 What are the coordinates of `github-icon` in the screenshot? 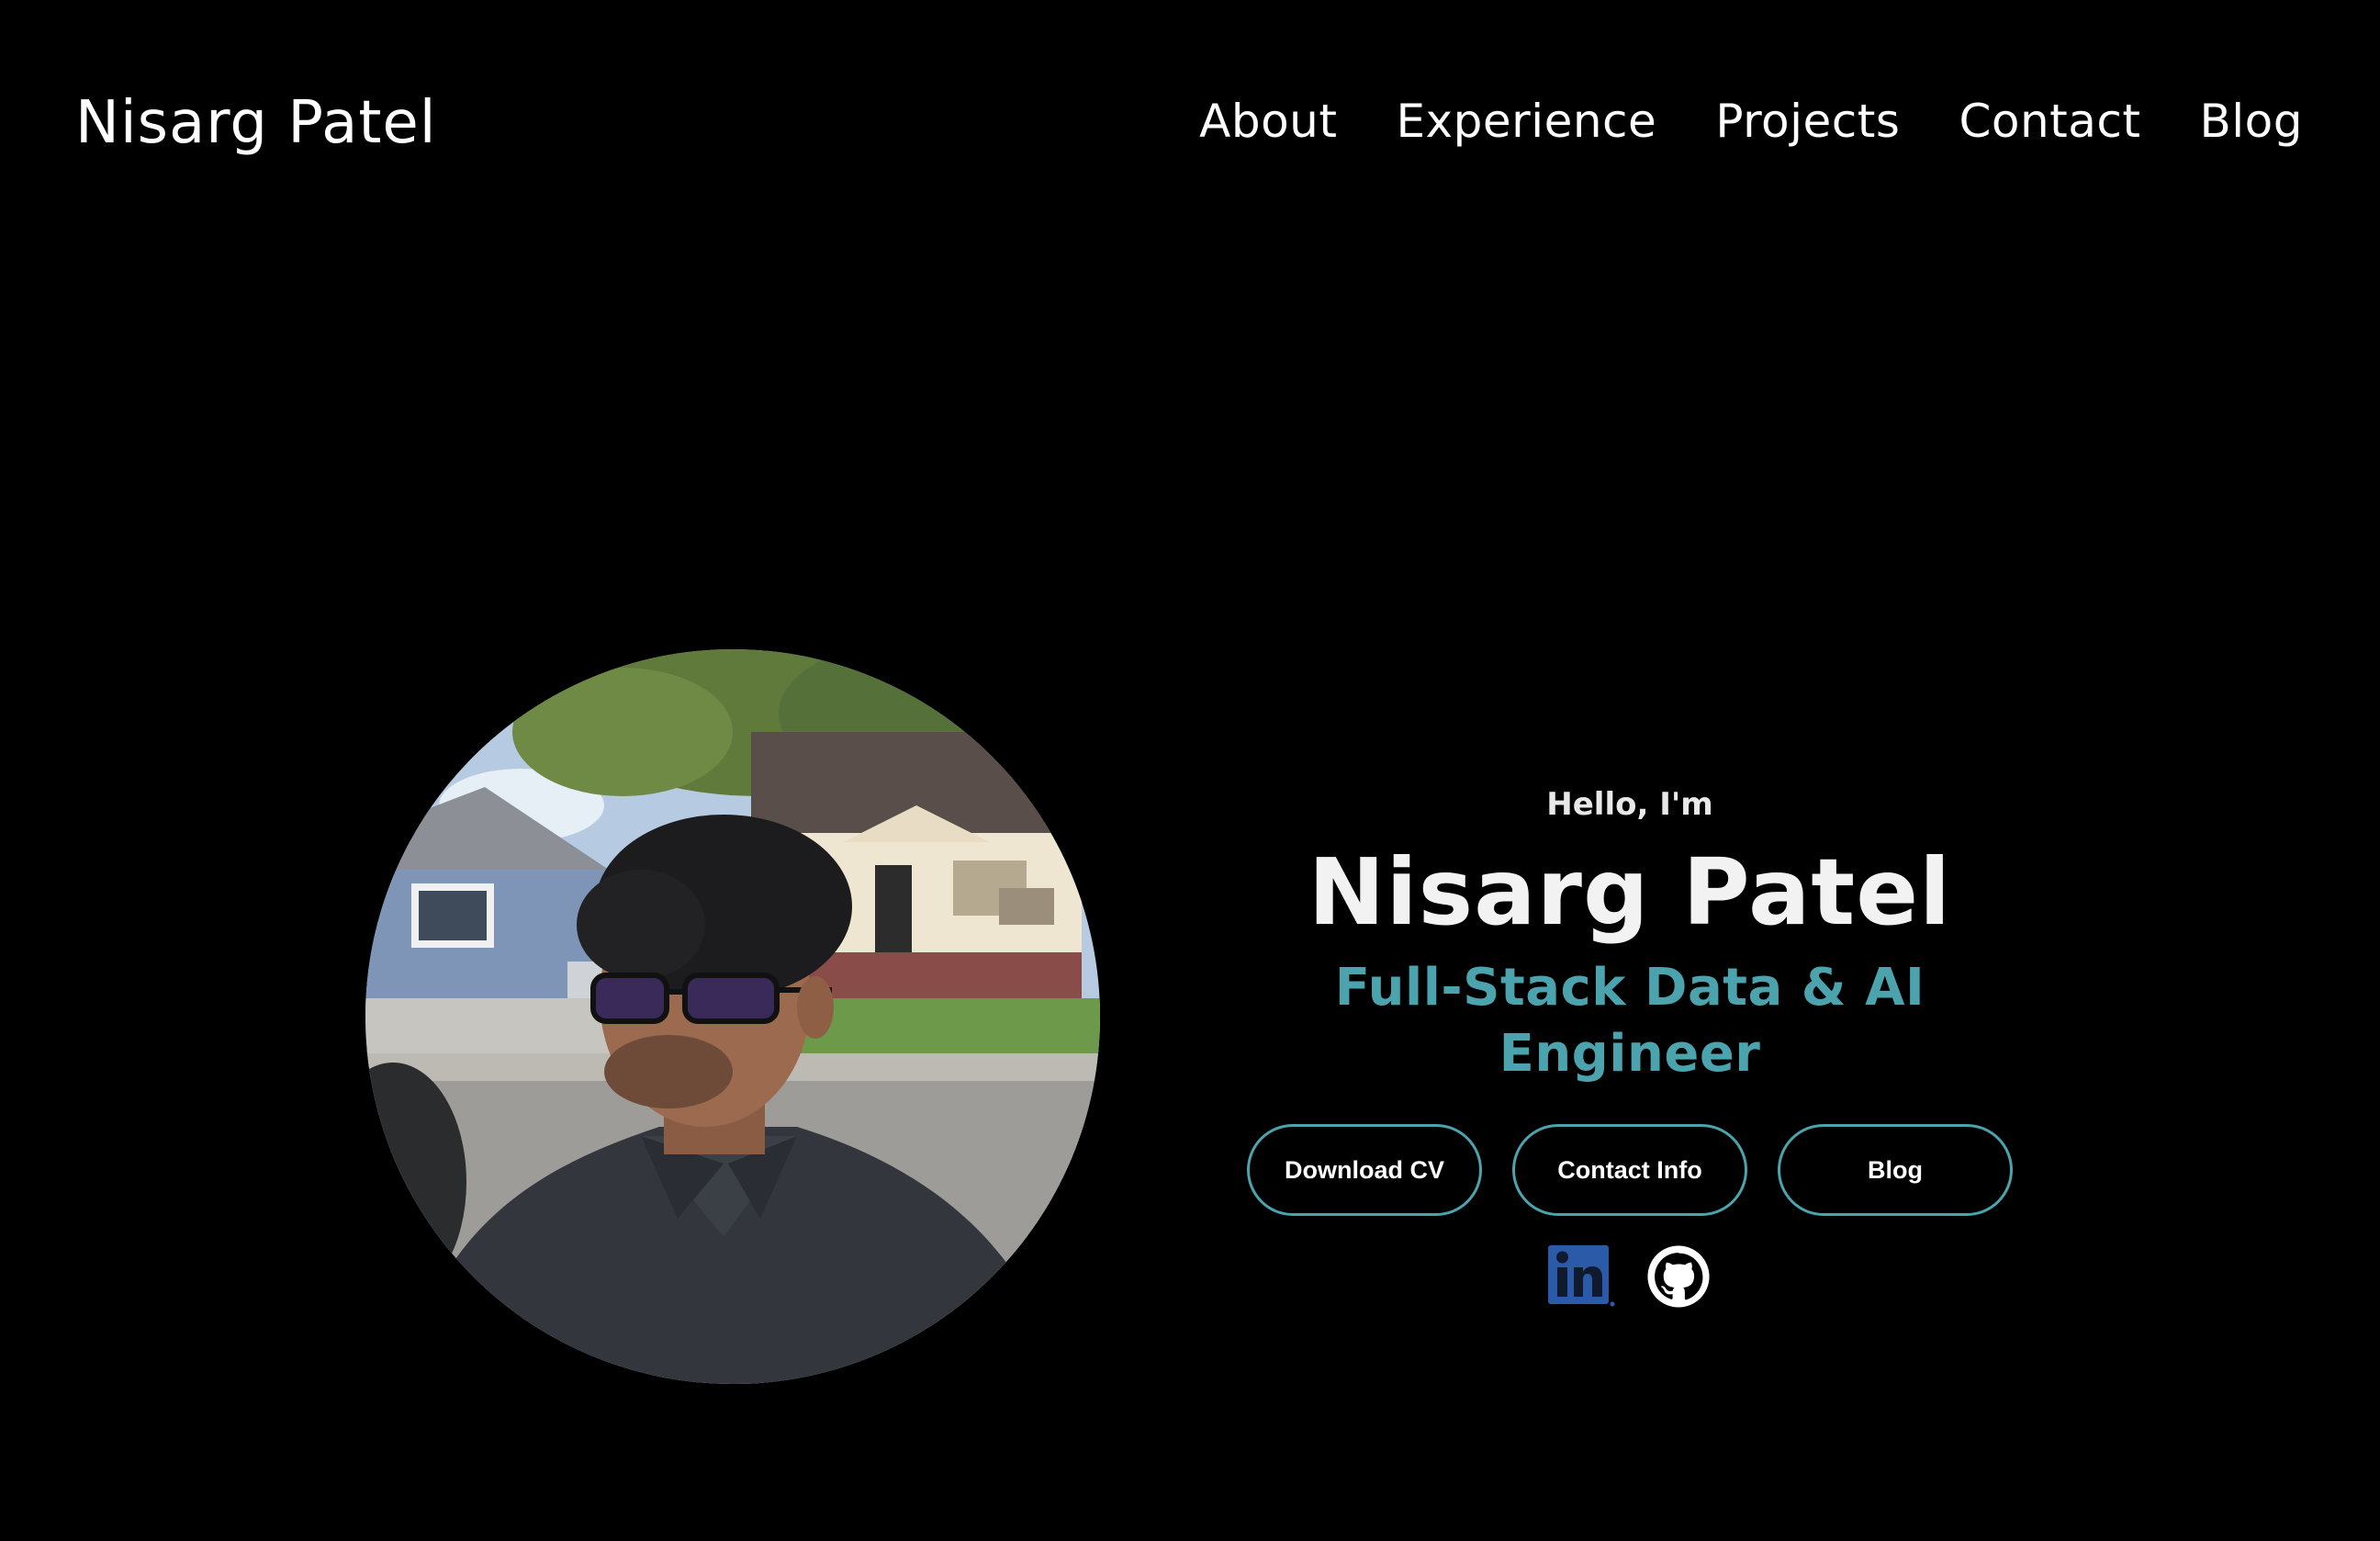 It's located at (1678, 1276).